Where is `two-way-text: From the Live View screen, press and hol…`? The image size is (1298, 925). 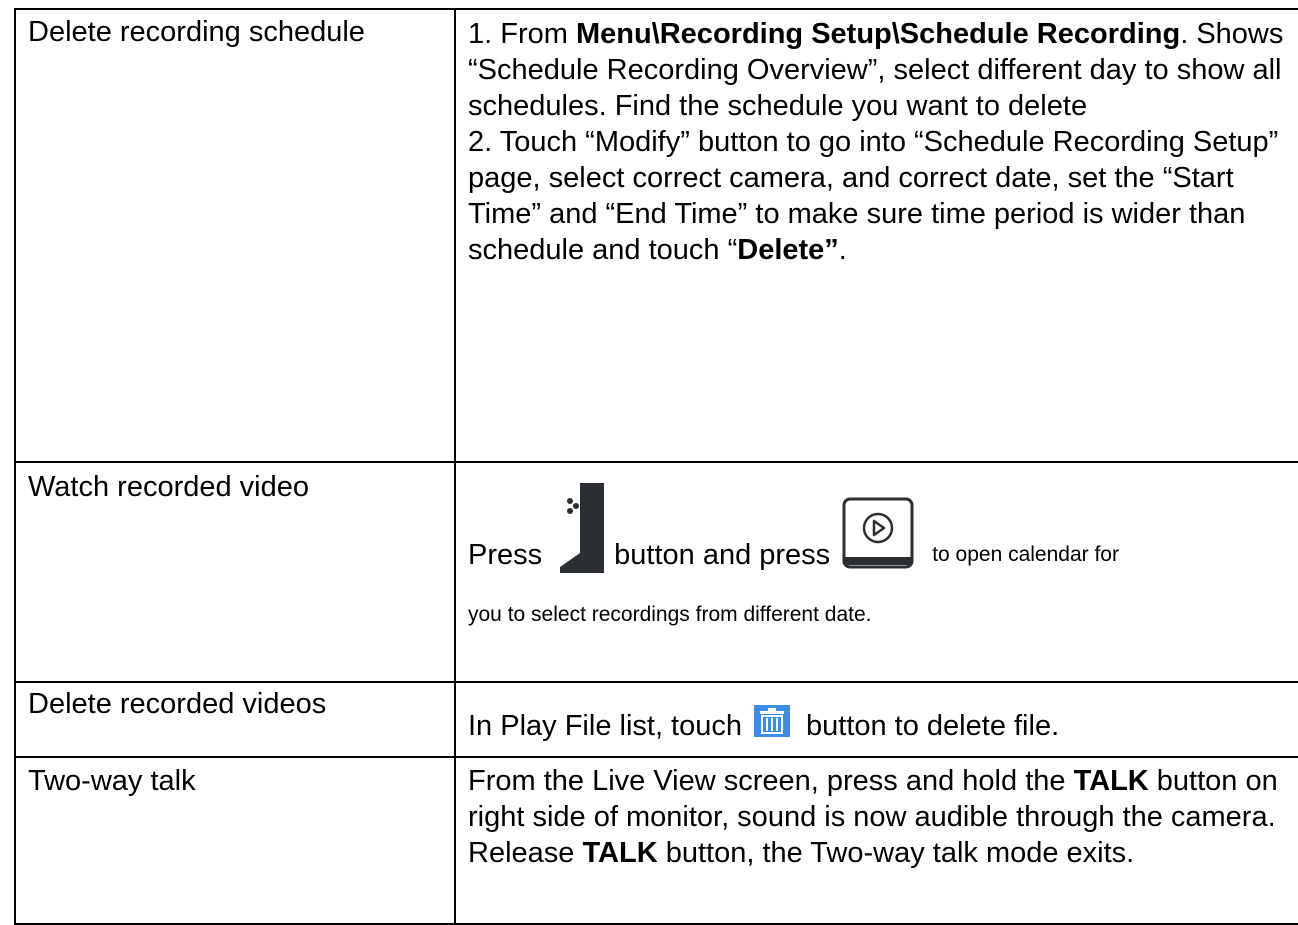 two-way-text: From the Live View screen, press and hol… is located at coordinates (771, 781).